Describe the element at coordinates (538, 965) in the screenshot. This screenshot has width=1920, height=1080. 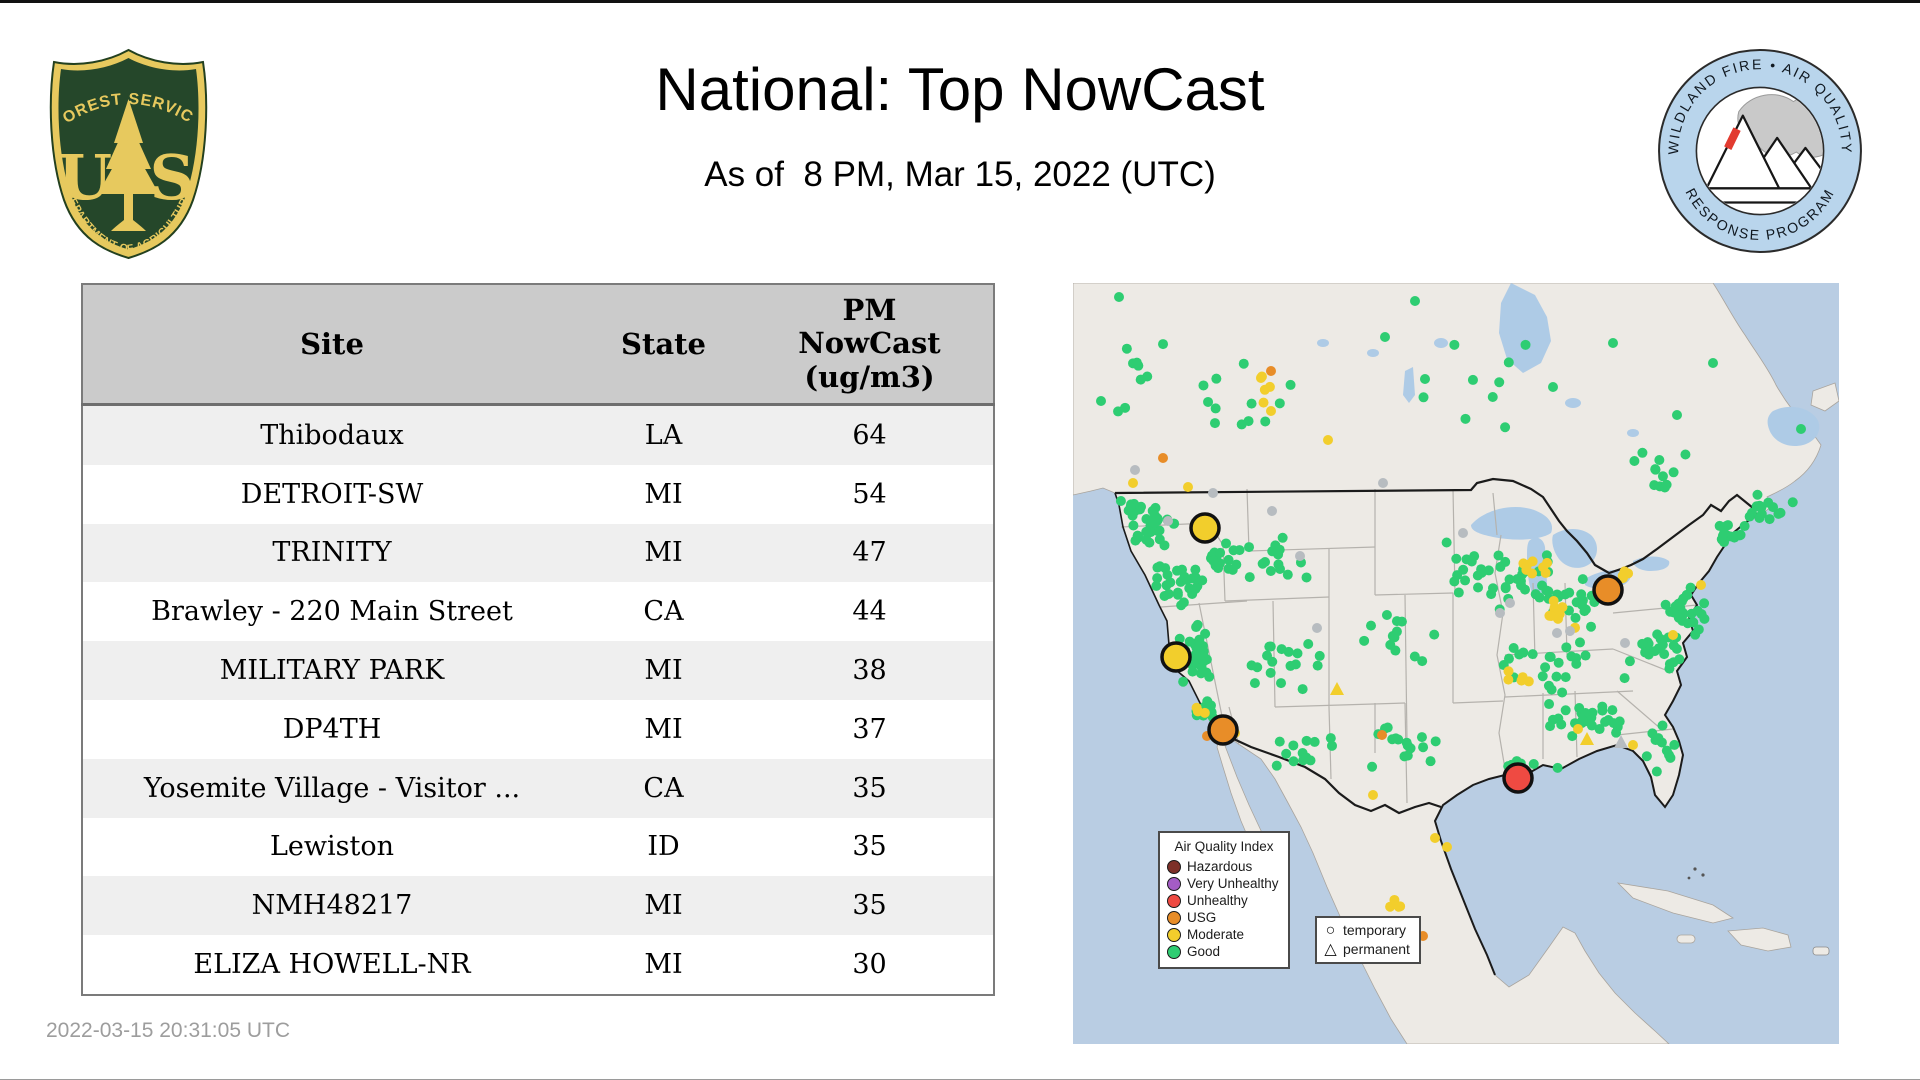
I see `table-row: ELIZA HOWELL-NR MI 30` at that location.